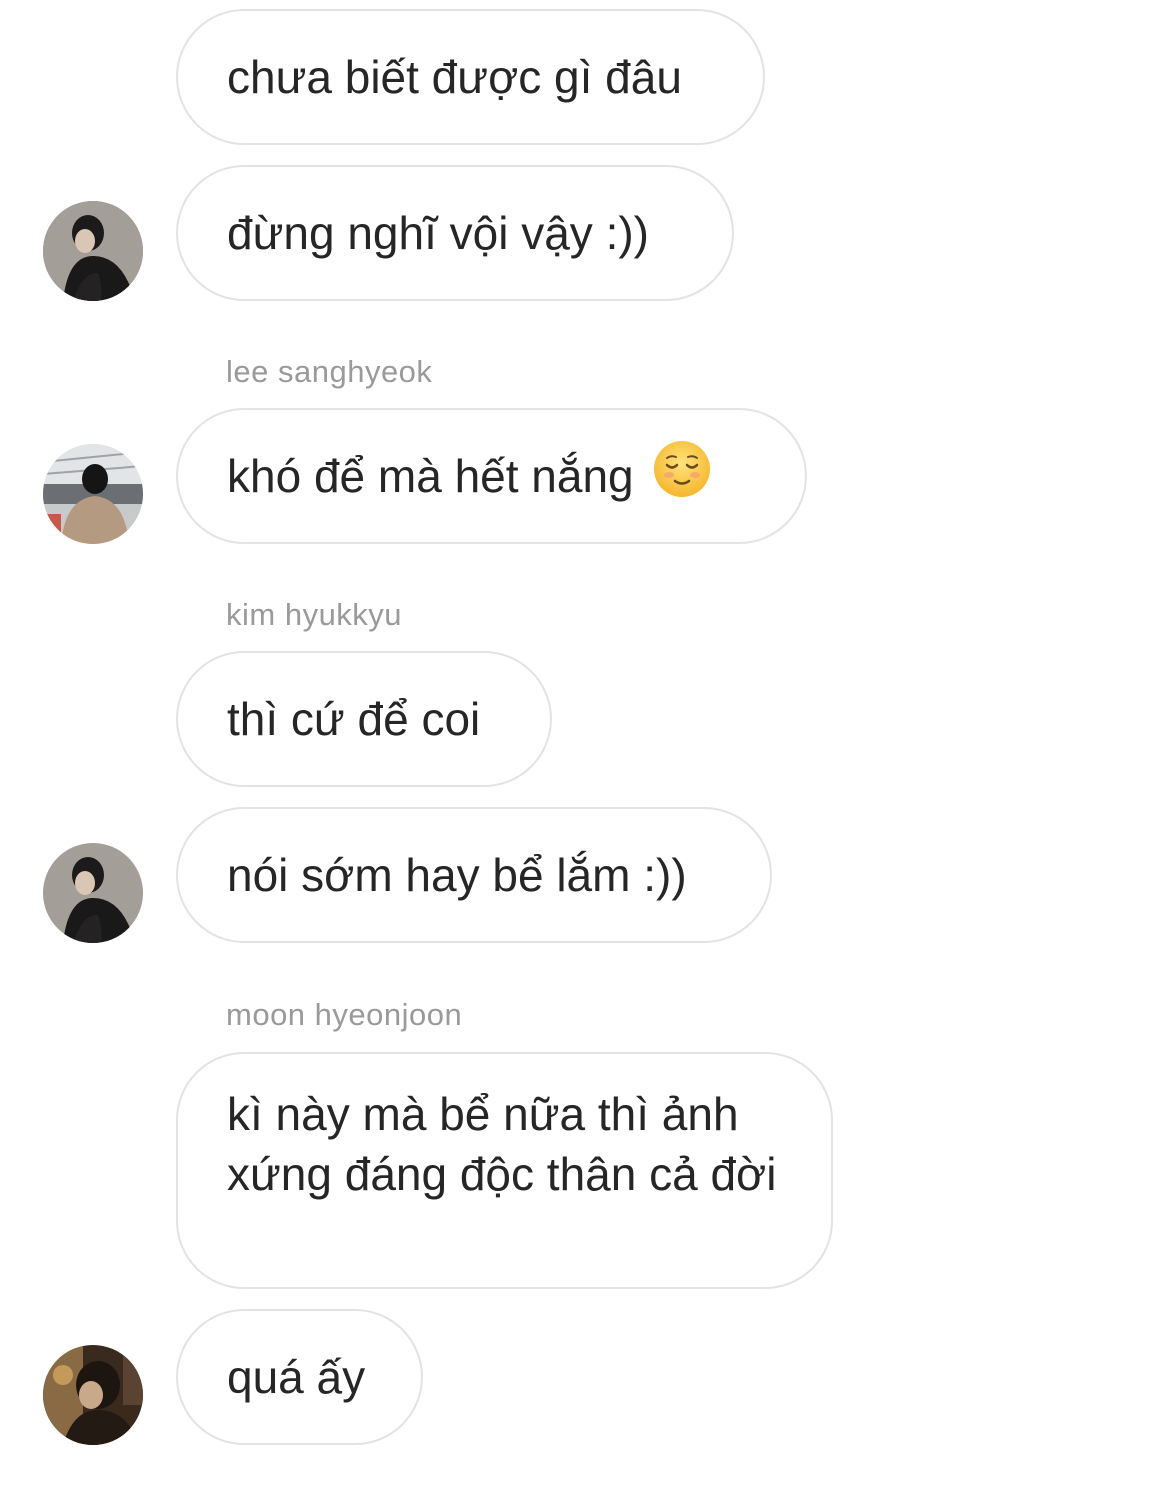  What do you see at coordinates (314, 614) in the screenshot?
I see `sender-name: kim hyukkyu` at bounding box center [314, 614].